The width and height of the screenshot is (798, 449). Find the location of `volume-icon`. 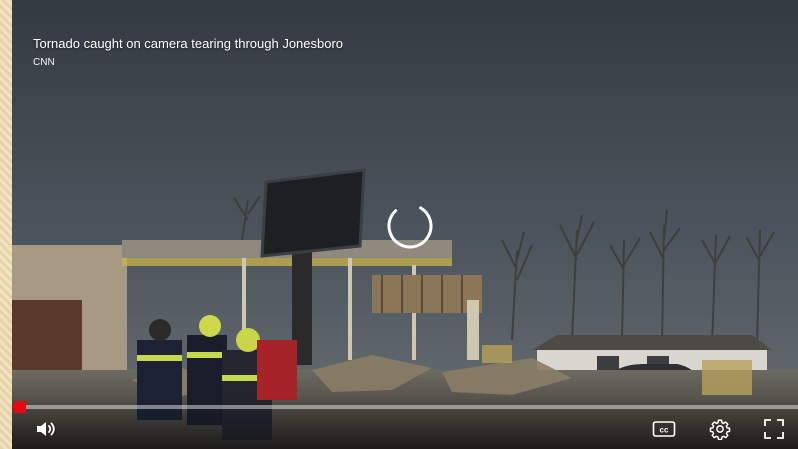

volume-icon is located at coordinates (46, 429).